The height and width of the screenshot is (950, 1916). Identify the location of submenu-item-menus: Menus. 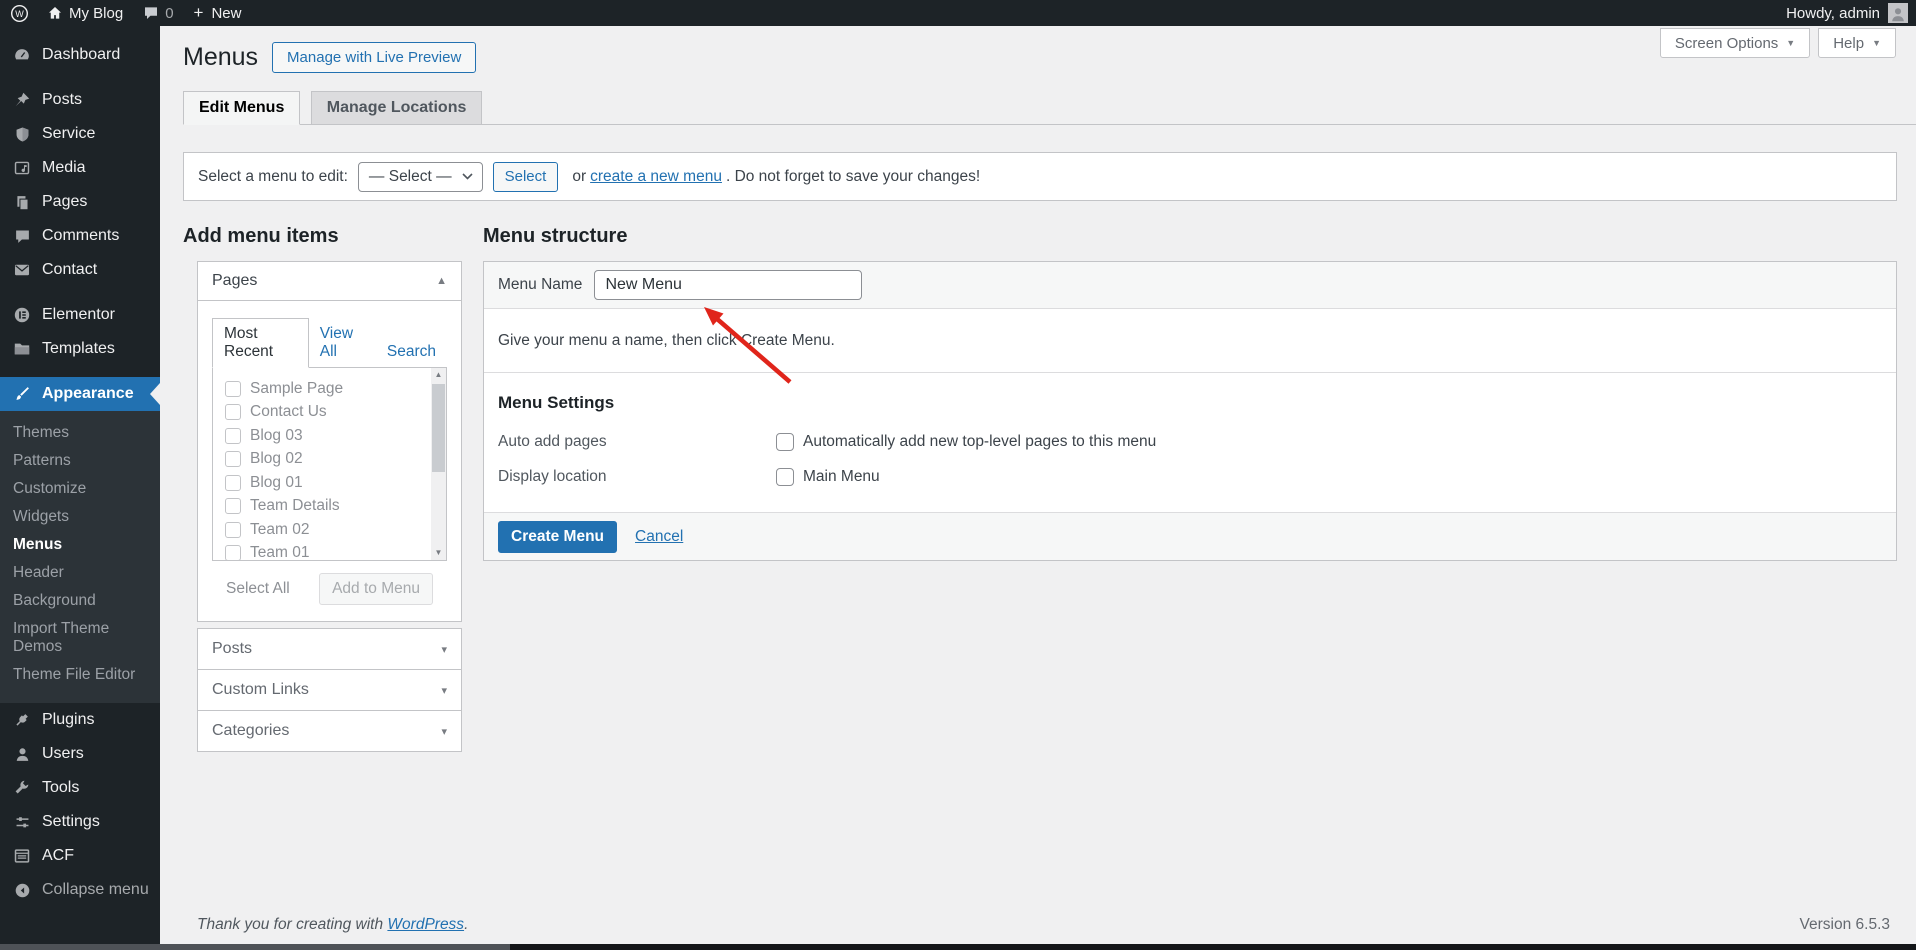
(80, 545).